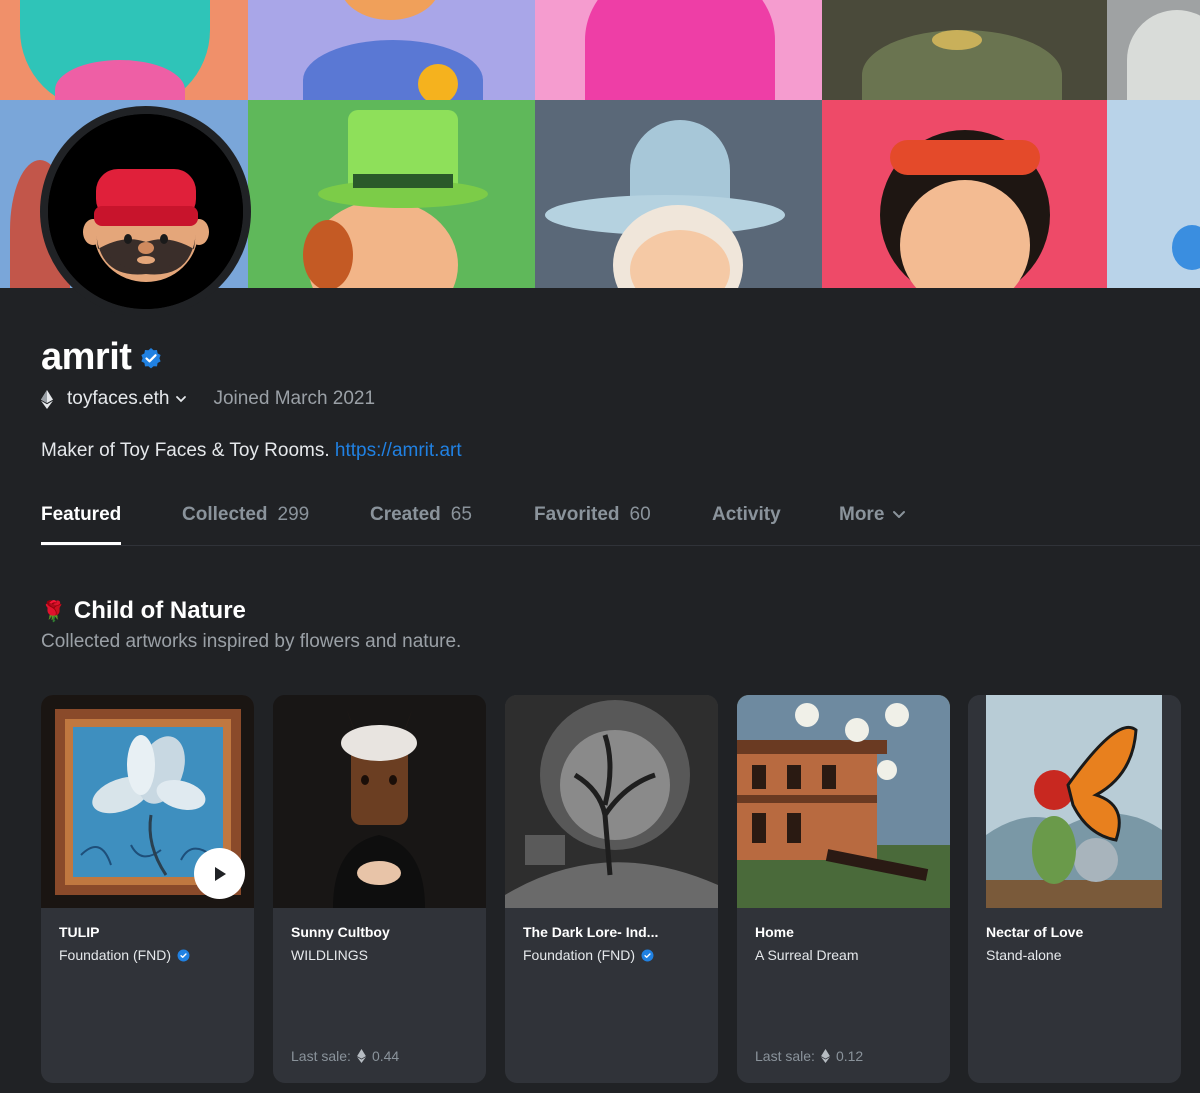  I want to click on profile-name: amrit, so click(86, 357).